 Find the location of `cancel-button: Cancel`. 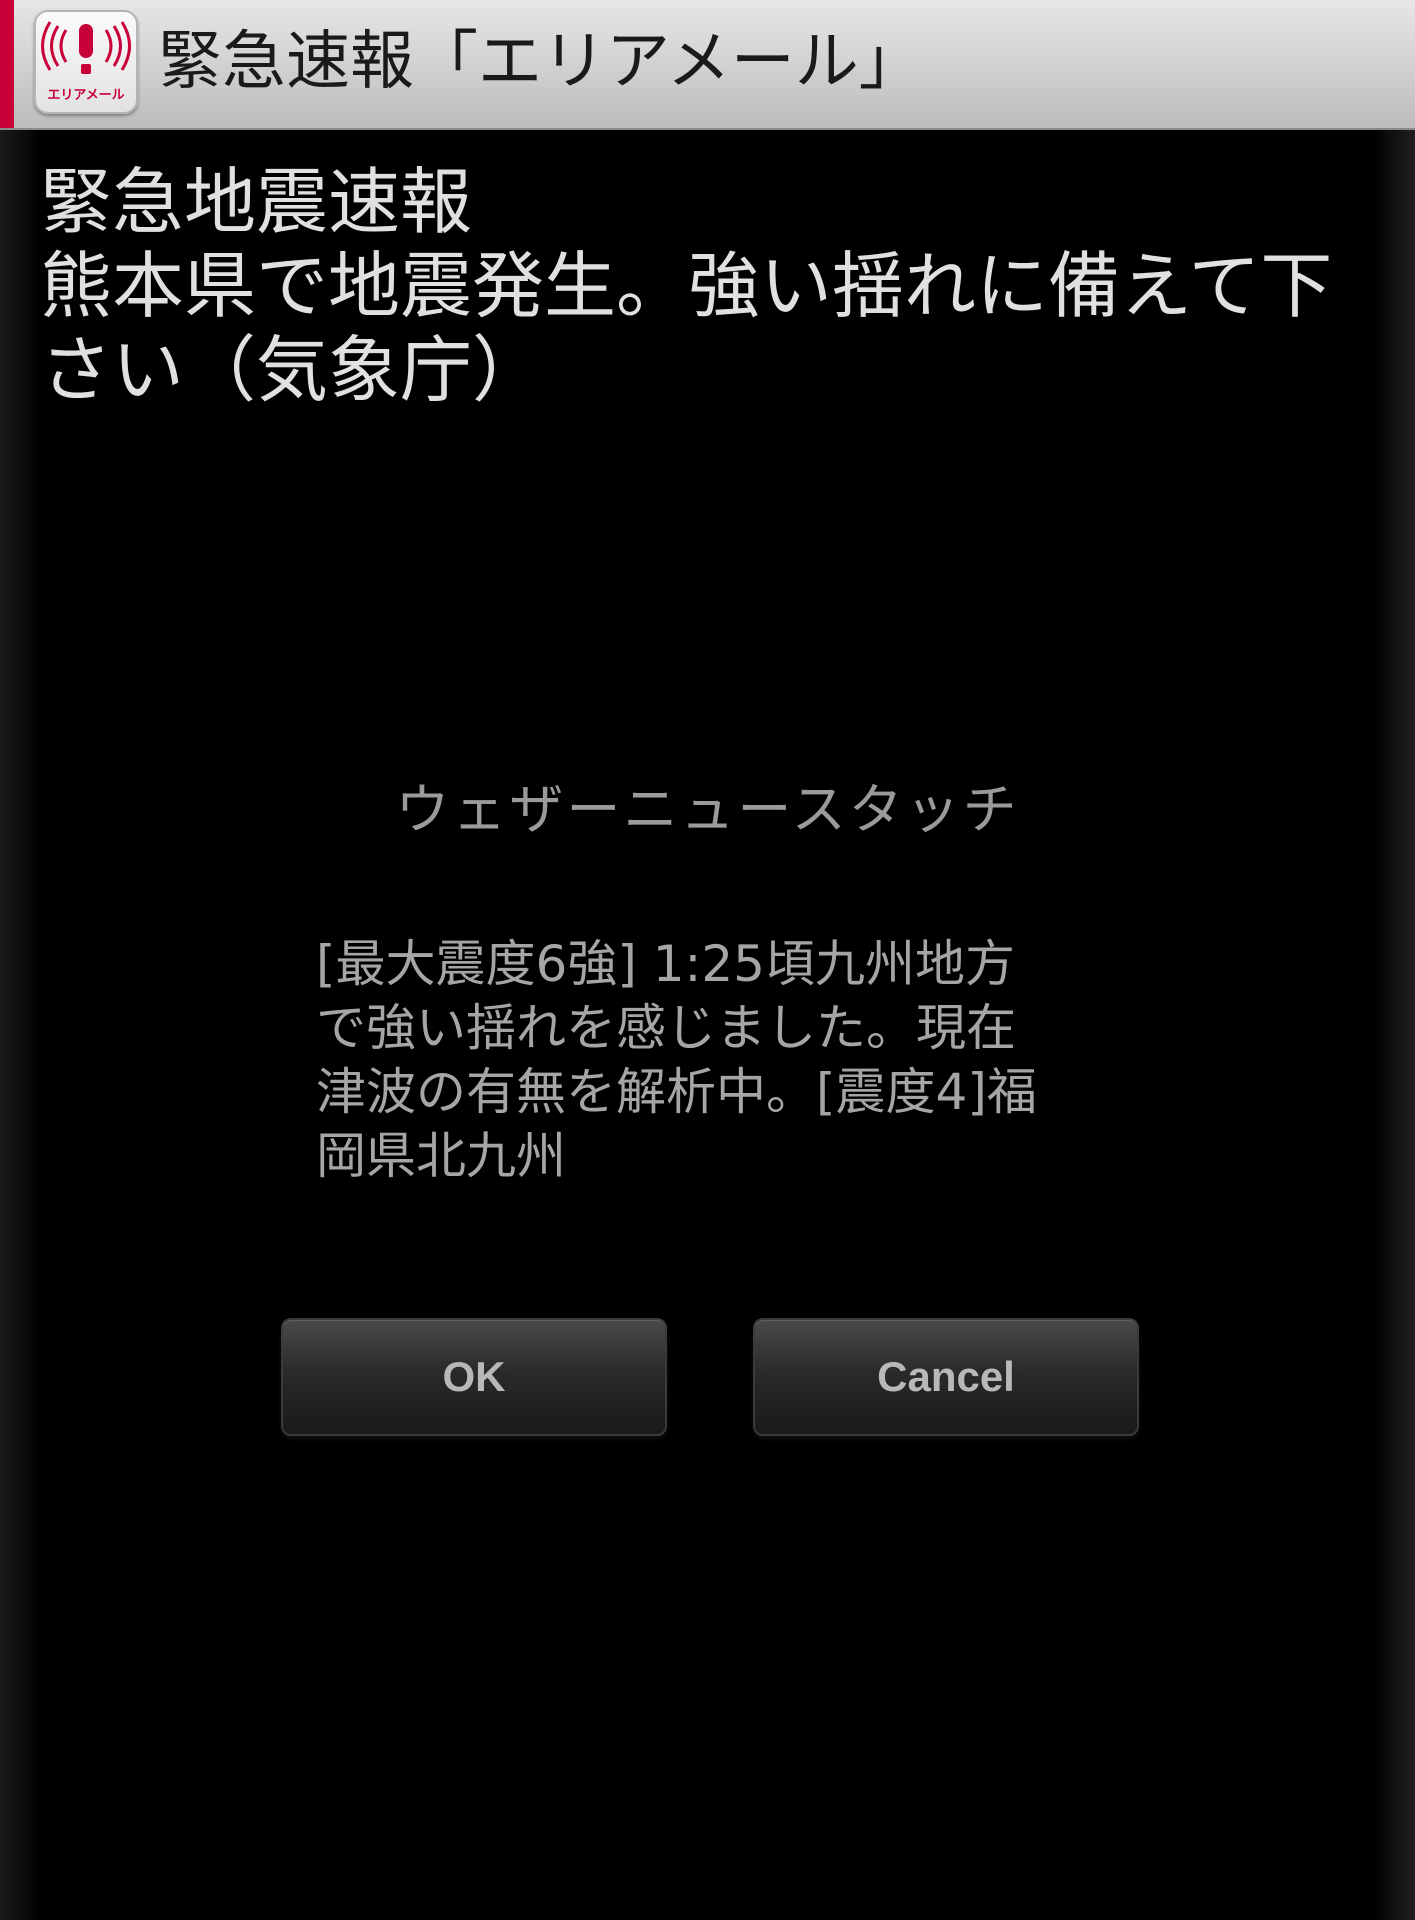

cancel-button: Cancel is located at coordinates (946, 1377).